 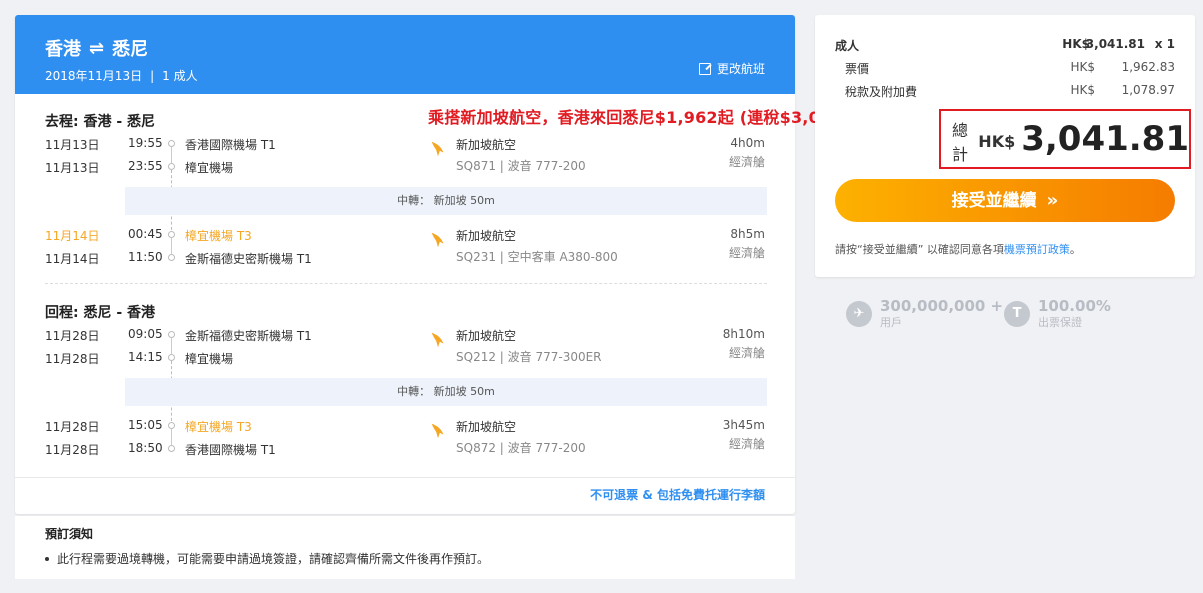 What do you see at coordinates (1148, 67) in the screenshot?
I see `fare-value: 1,962.83` at bounding box center [1148, 67].